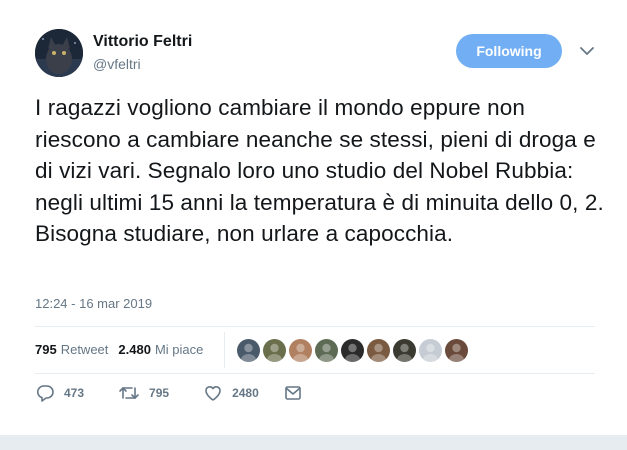 Image resolution: width=627 pixels, height=450 pixels. What do you see at coordinates (224, 350) in the screenshot?
I see `stats-separator` at bounding box center [224, 350].